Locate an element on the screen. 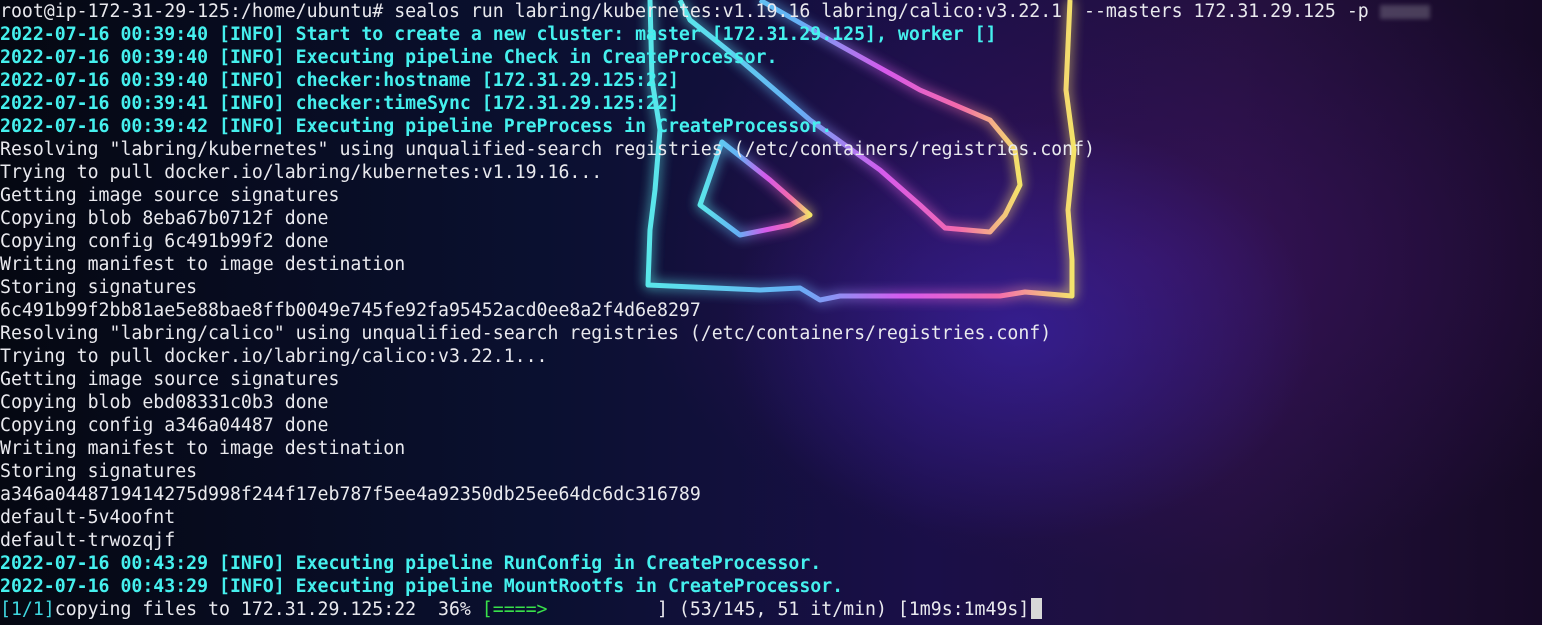 This screenshot has width=1542, height=625. progress-open: [ is located at coordinates (487, 609).